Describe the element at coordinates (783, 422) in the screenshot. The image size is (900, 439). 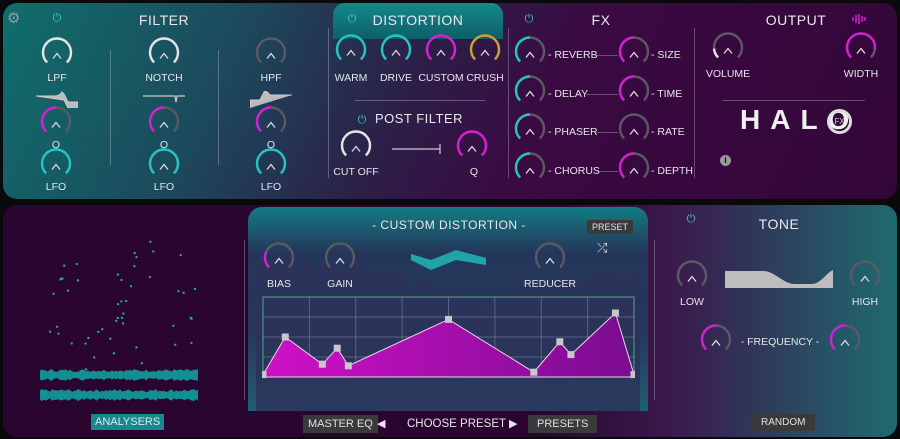
I see `random-button: RANDOM` at that location.